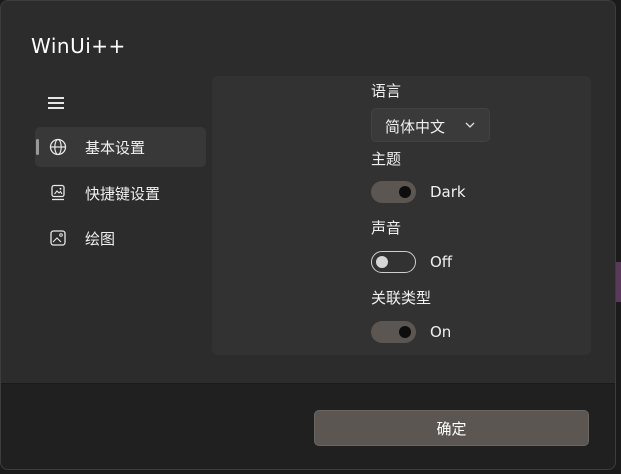  I want to click on language-dropdown-value: 简体中文, so click(415, 127).